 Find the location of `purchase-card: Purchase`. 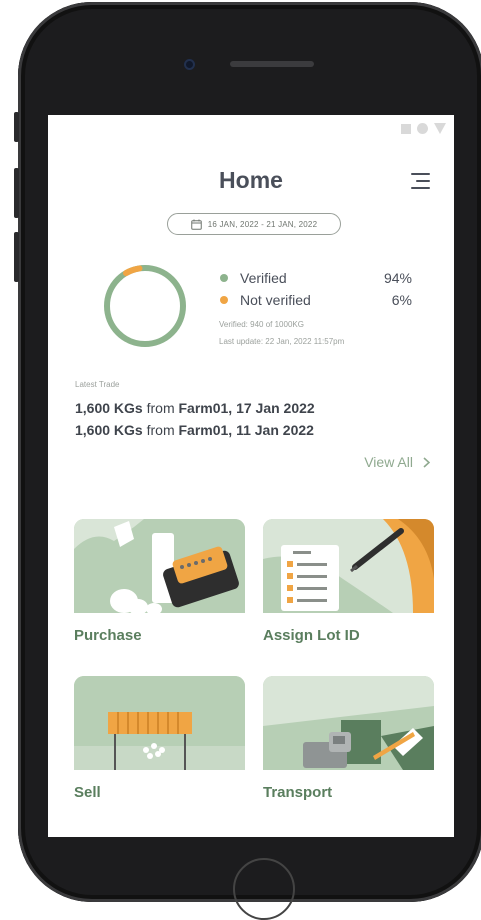

purchase-card: Purchase is located at coordinates (159, 581).